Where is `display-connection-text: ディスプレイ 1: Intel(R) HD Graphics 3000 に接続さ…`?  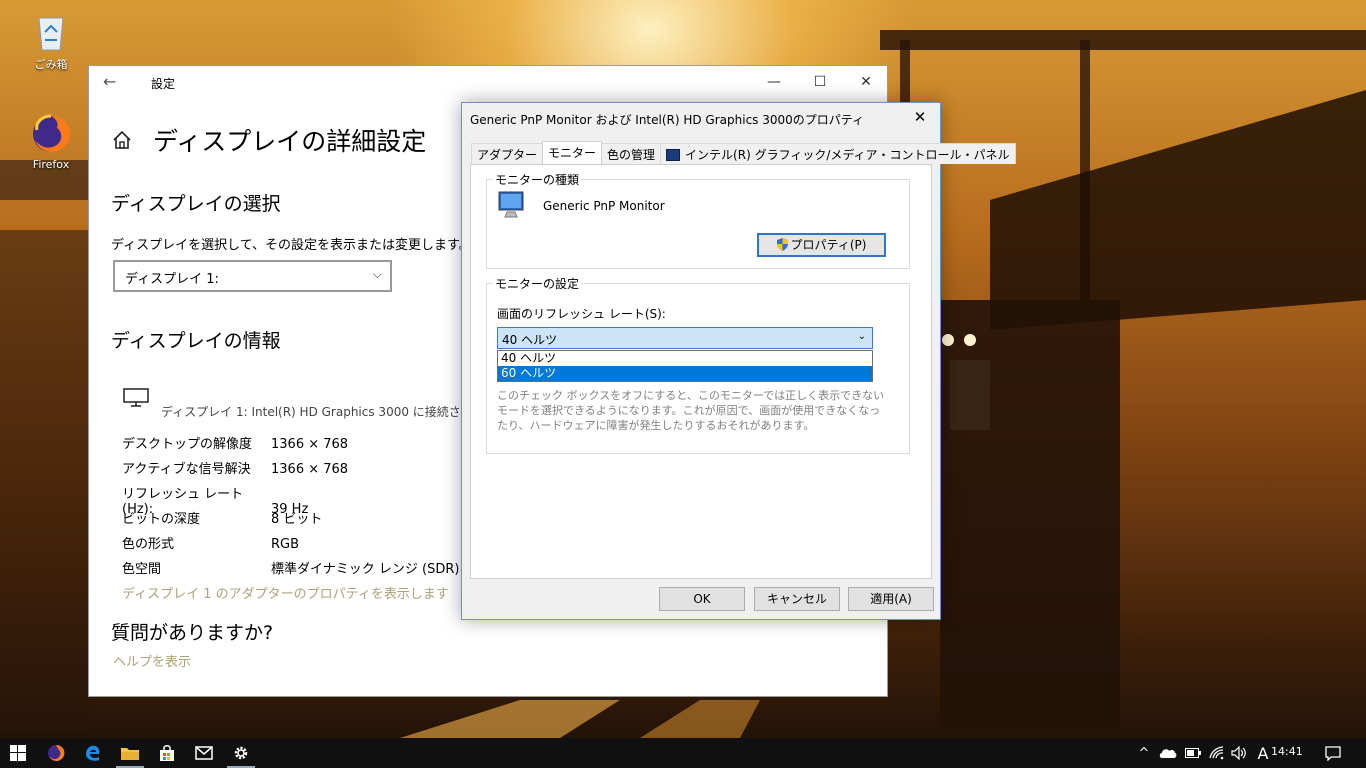 display-connection-text: ディスプレイ 1: Intel(R) HD Graphics 3000 に接続さ… is located at coordinates (329, 412).